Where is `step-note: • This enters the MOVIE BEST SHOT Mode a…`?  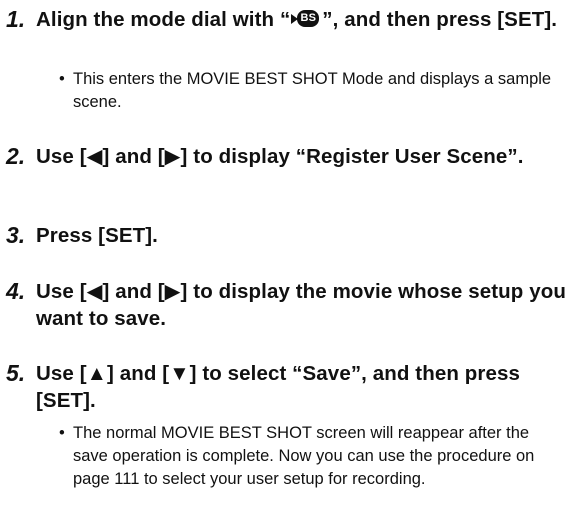 step-note: • This enters the MOVIE BEST SHOT Mode a… is located at coordinates (309, 91).